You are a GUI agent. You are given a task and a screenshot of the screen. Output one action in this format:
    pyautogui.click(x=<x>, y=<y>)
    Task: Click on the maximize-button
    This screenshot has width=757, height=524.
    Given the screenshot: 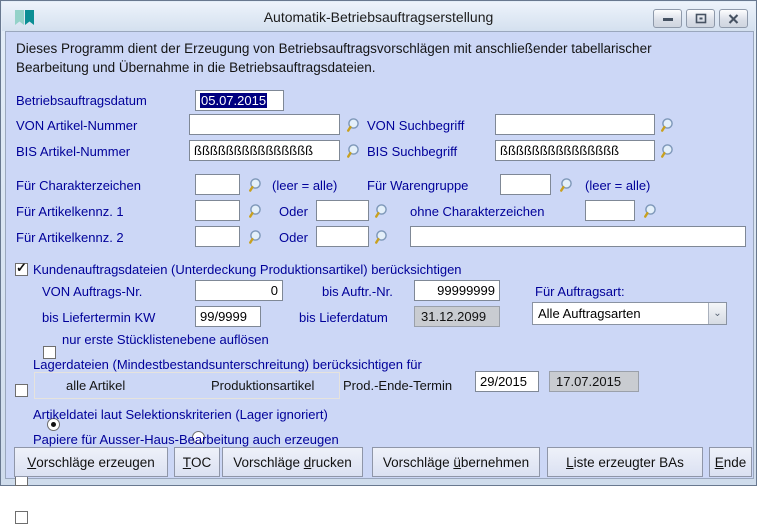 What is the action you would take?
    pyautogui.click(x=700, y=18)
    